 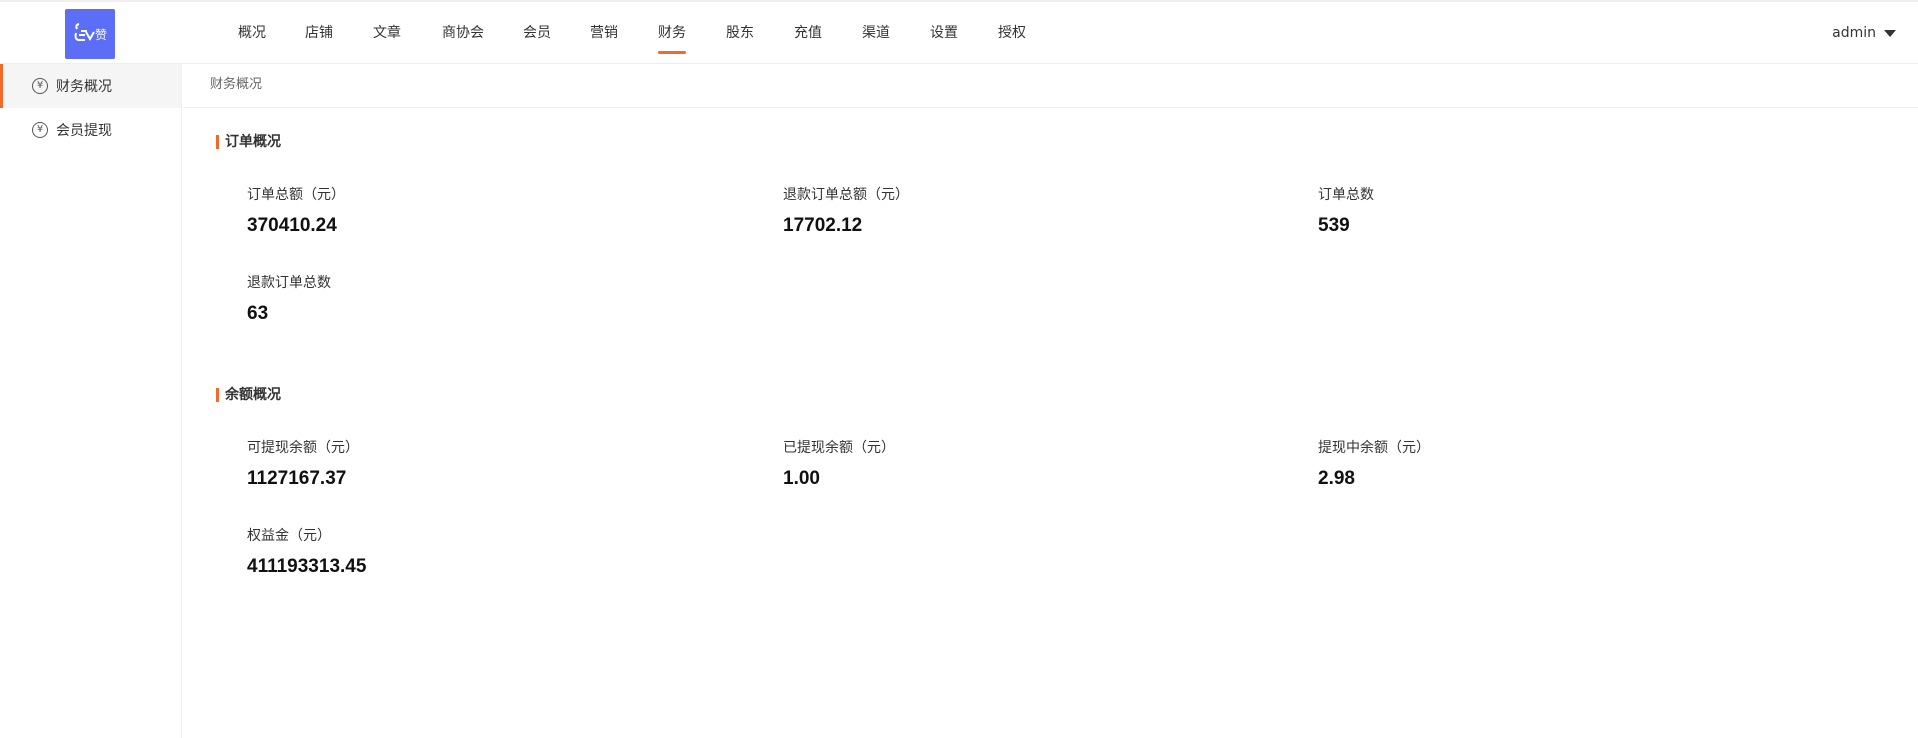 I want to click on nav-recharge: 充值, so click(x=828, y=33).